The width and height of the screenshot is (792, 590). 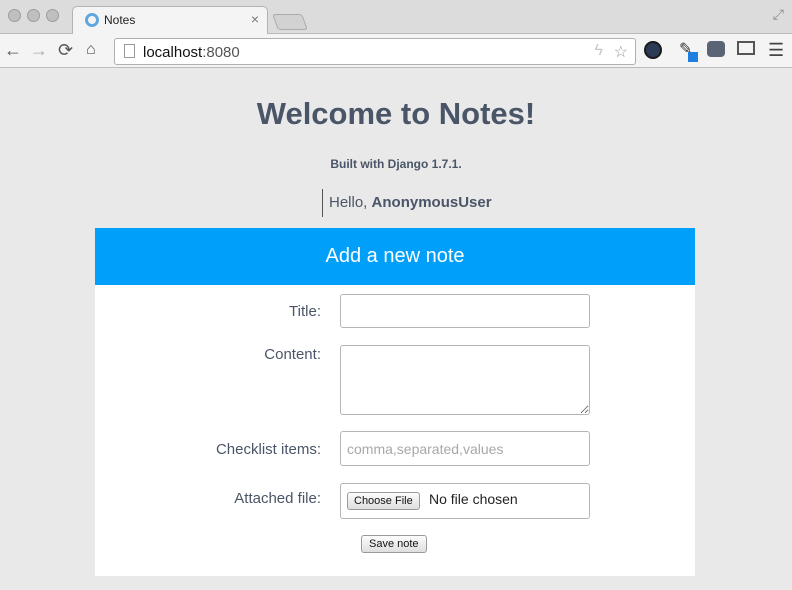 I want to click on zoom-window-button, so click(x=52, y=15).